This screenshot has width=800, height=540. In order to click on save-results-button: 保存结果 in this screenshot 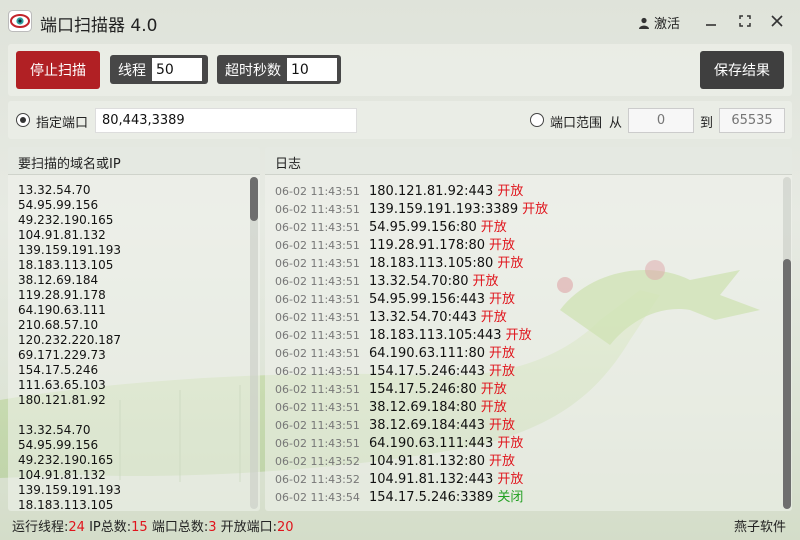, I will do `click(742, 70)`.